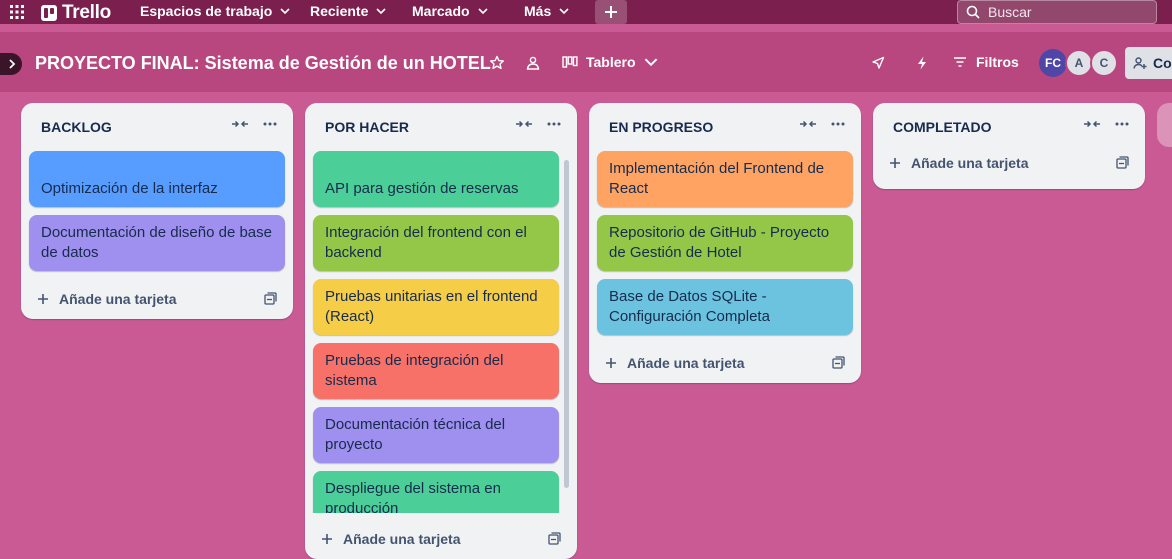 Image resolution: width=1172 pixels, height=559 pixels. What do you see at coordinates (436, 307) in the screenshot?
I see `card-por-hacer-3: Pruebas unitarias en el frontend (React)` at bounding box center [436, 307].